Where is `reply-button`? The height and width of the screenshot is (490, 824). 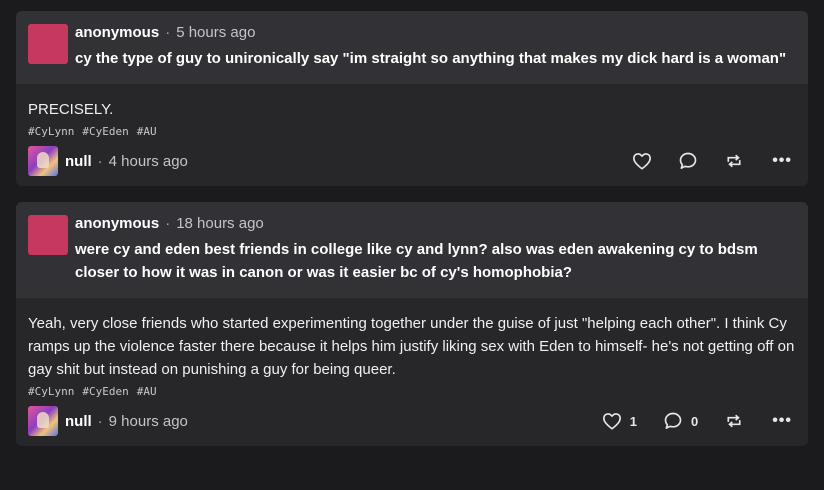
reply-button is located at coordinates (688, 161).